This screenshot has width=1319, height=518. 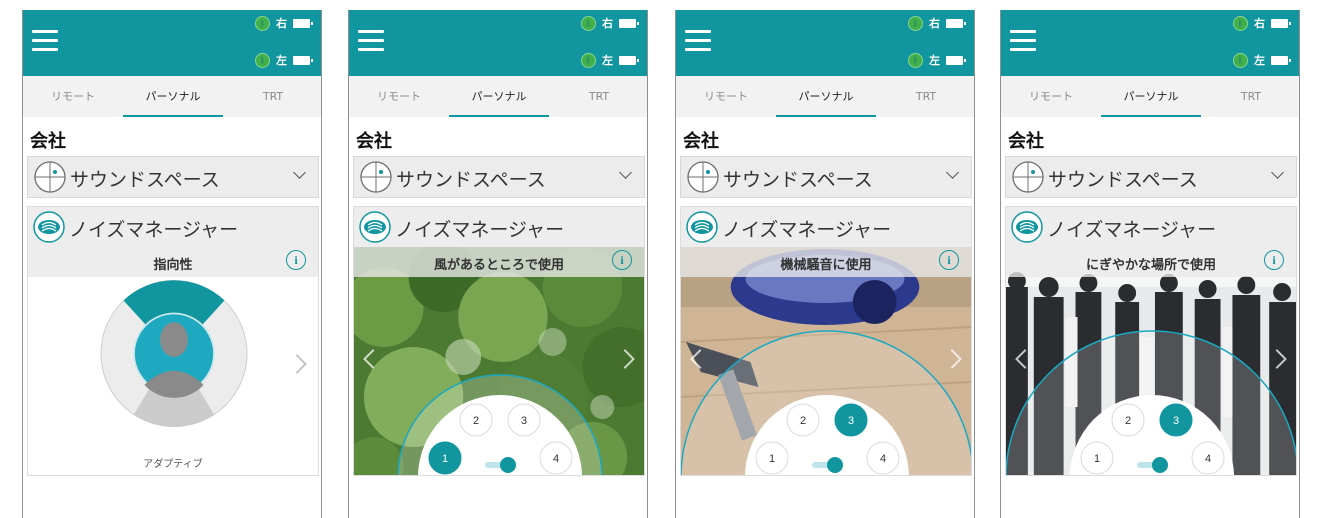 I want to click on right-device-status: ᛒ 右, so click(x=610, y=23).